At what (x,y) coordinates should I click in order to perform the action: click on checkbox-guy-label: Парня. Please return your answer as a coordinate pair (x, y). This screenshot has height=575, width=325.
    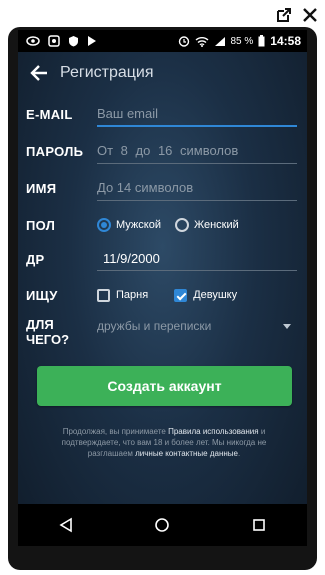
    Looking at the image, I should click on (132, 295).